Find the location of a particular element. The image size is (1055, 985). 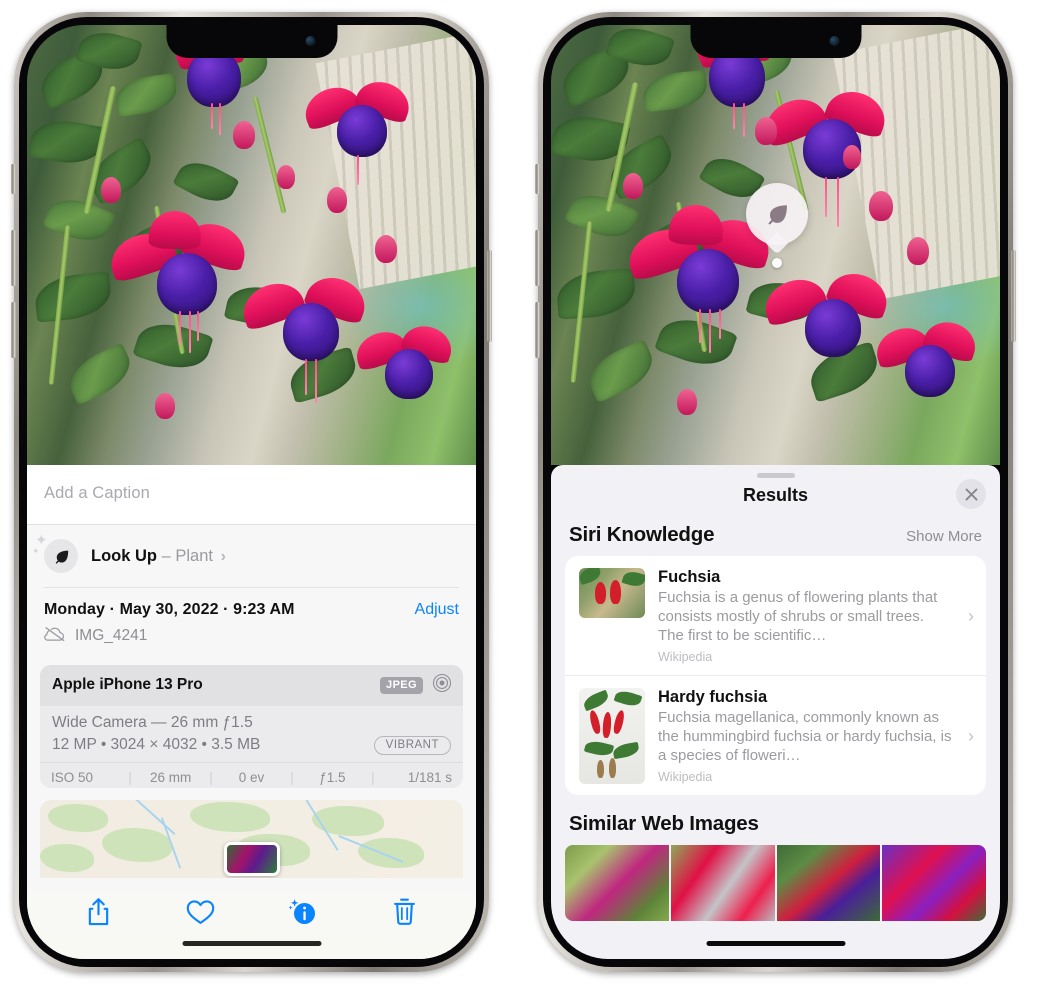

exif-iso: ISO 50 is located at coordinates (72, 777).